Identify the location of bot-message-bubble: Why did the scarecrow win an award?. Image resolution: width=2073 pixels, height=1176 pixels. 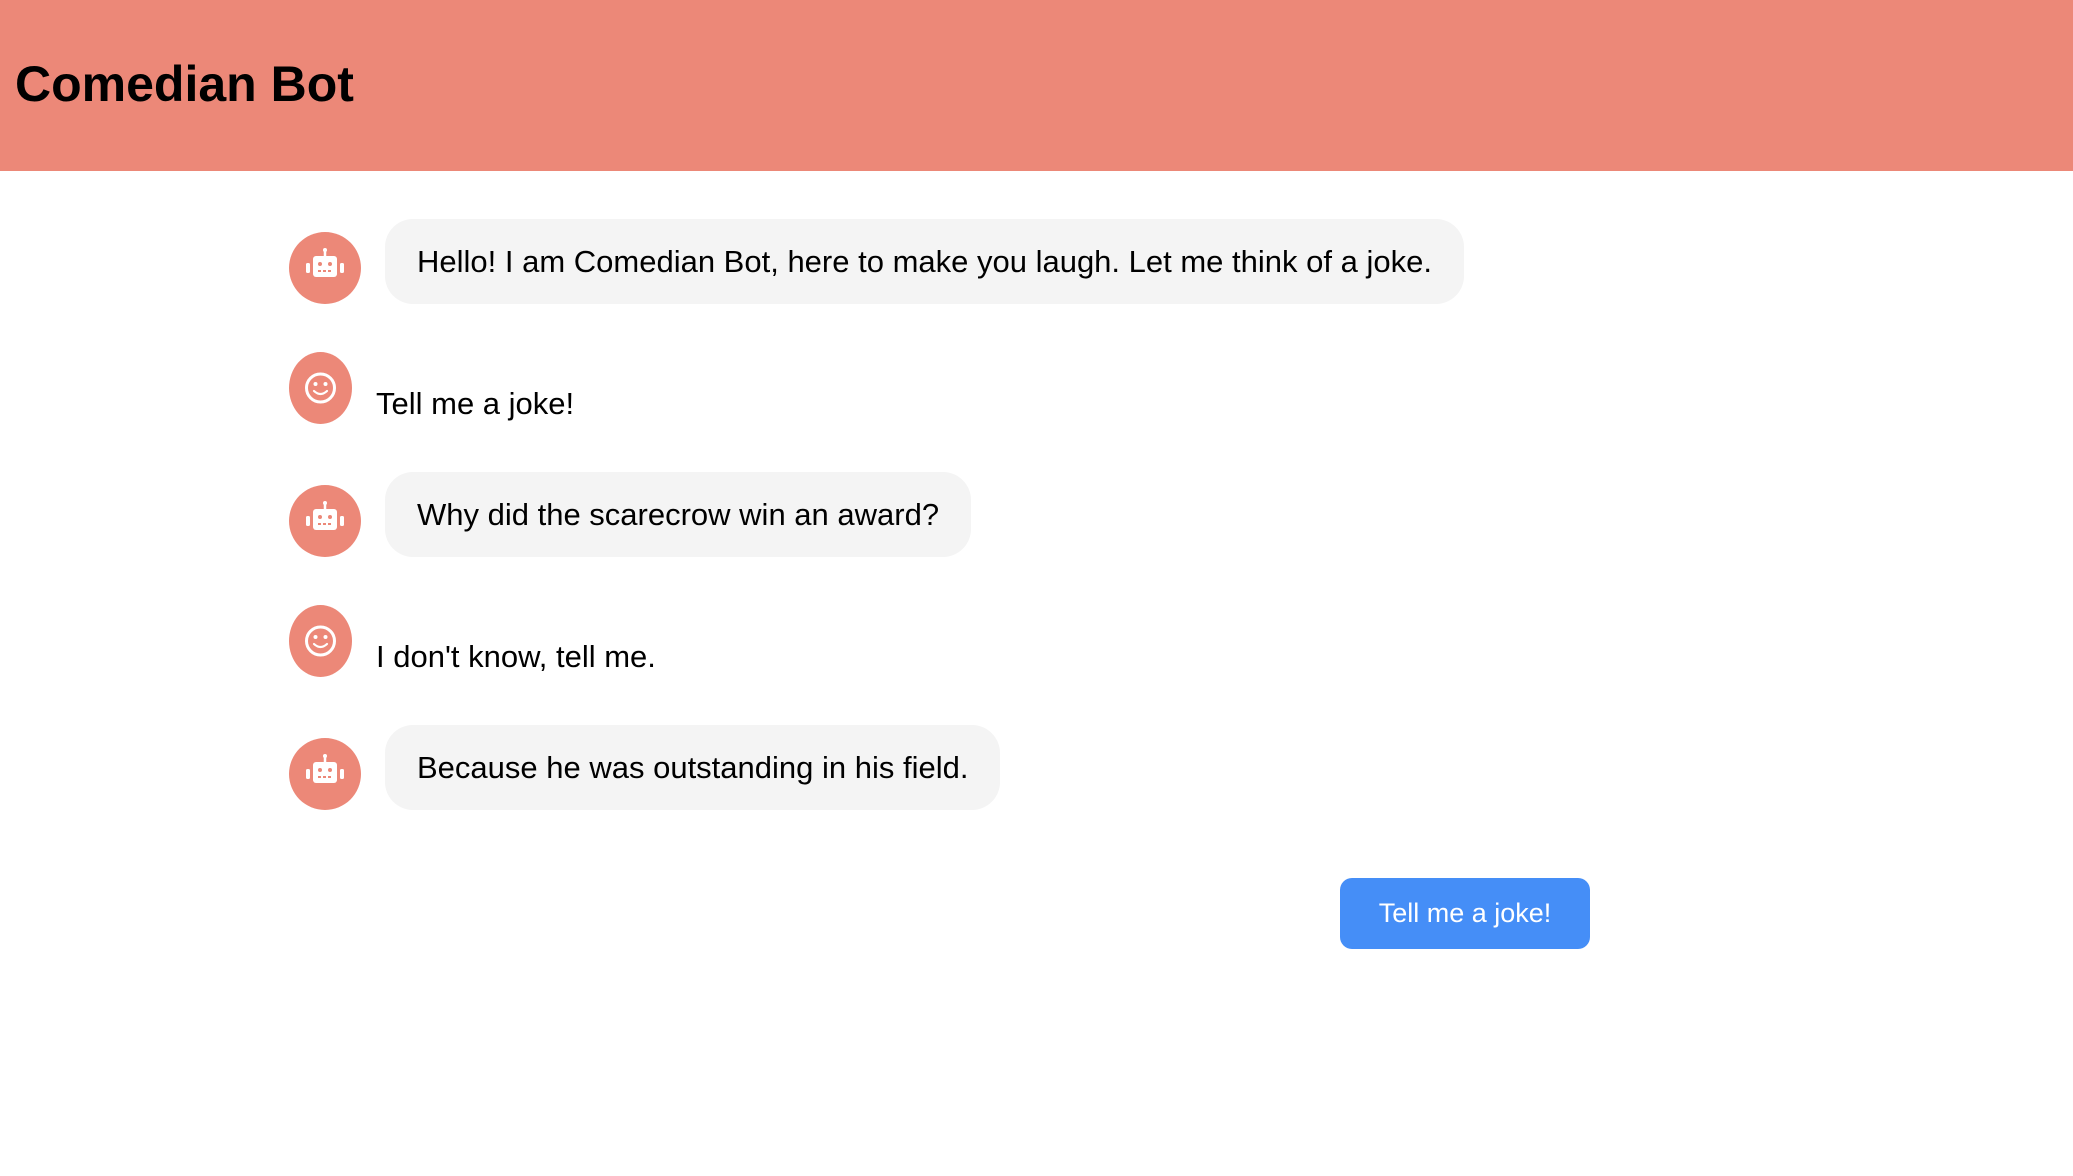
(678, 514).